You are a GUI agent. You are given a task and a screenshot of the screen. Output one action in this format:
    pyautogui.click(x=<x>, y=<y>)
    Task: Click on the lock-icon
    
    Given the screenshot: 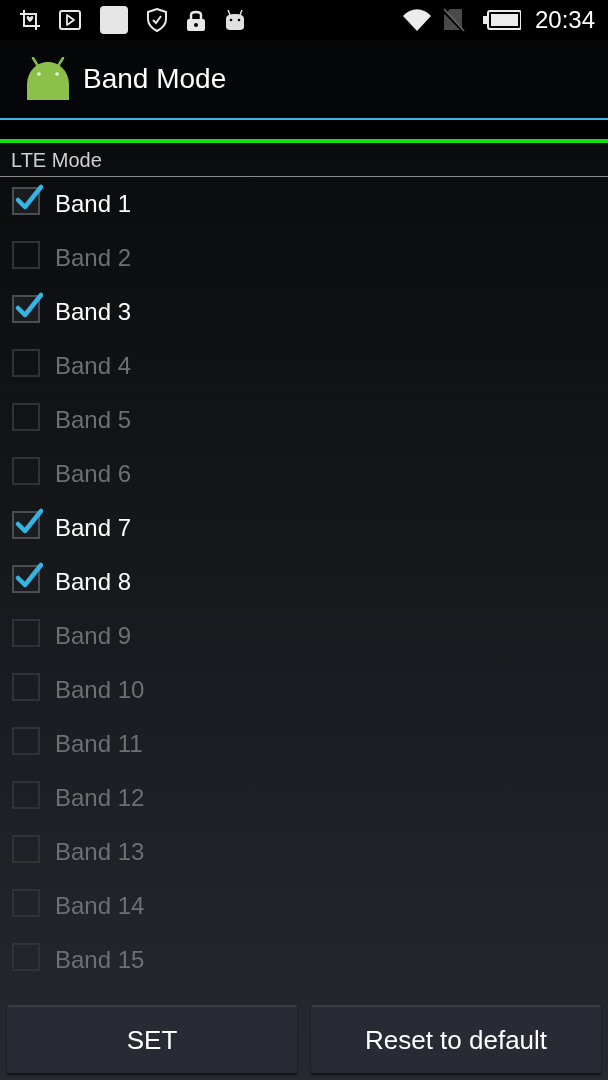 What is the action you would take?
    pyautogui.click(x=196, y=20)
    